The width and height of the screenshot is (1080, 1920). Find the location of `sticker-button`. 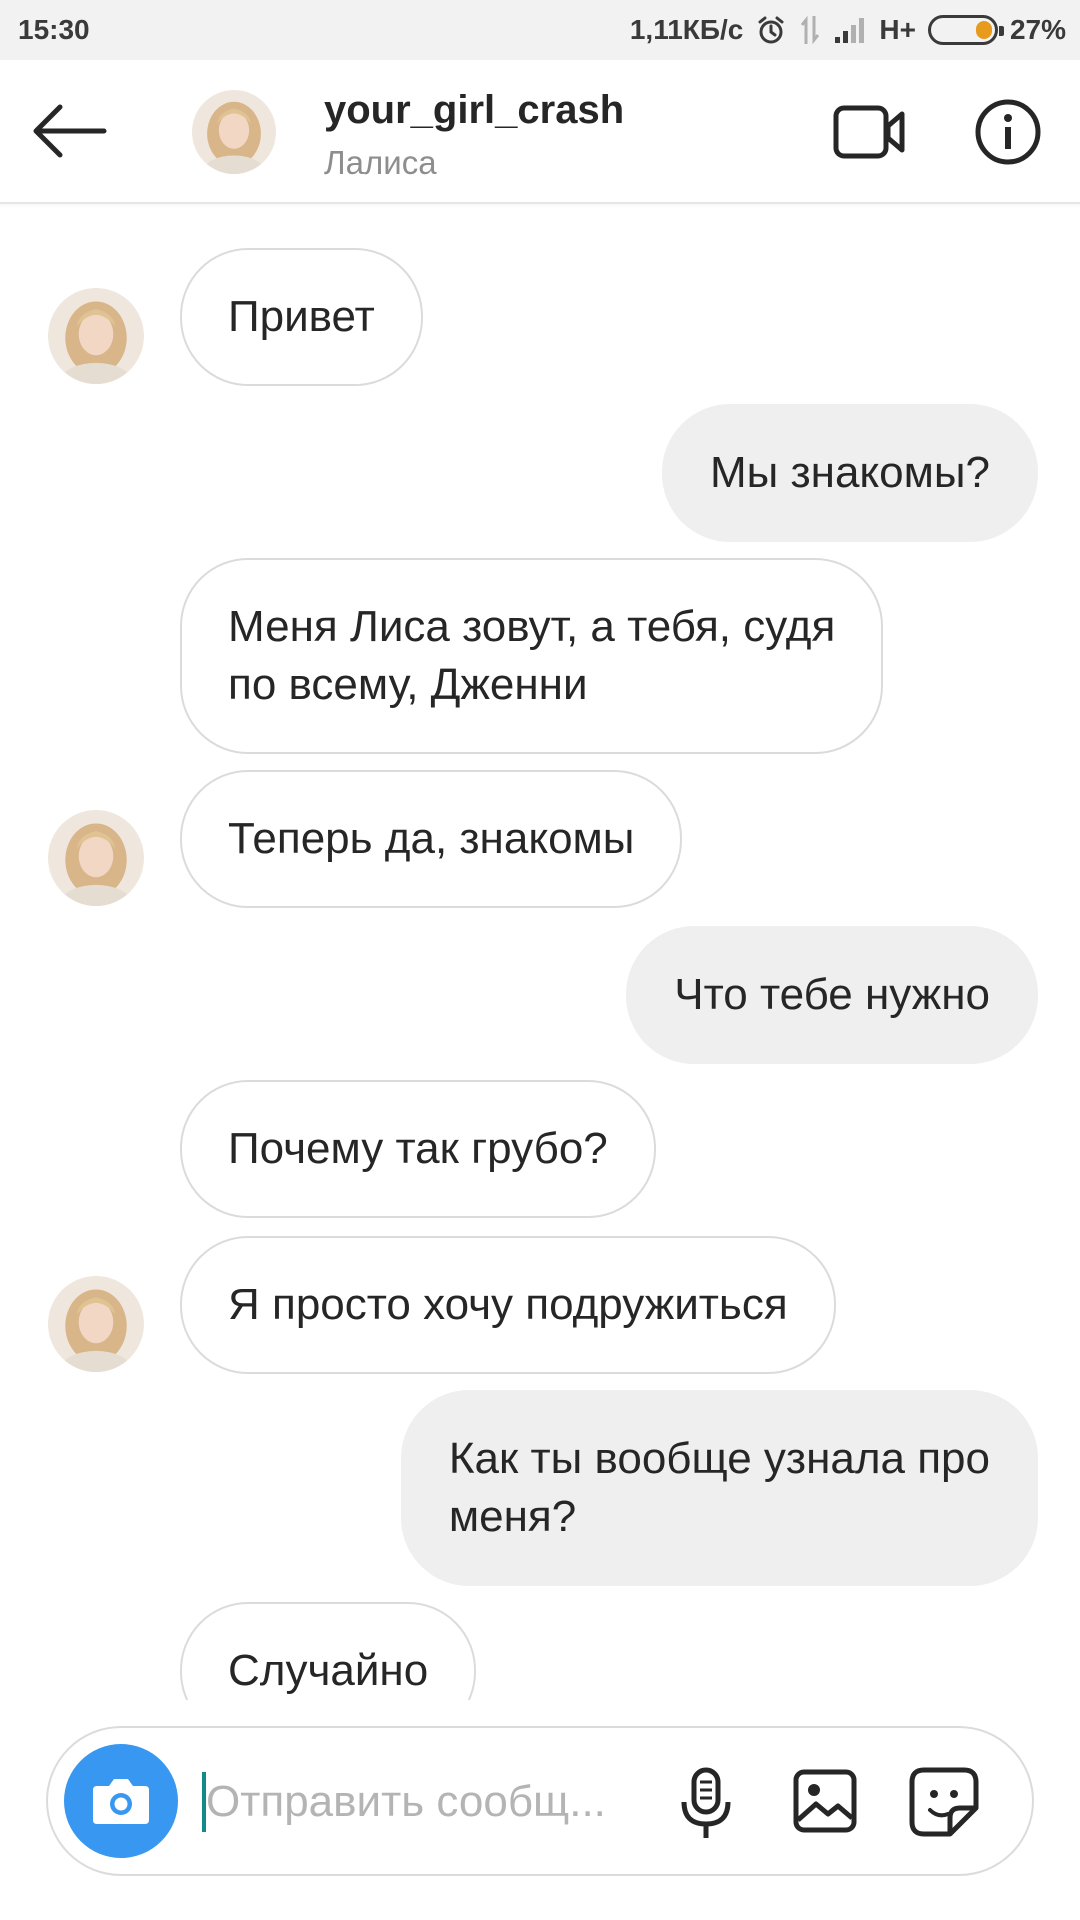

sticker-button is located at coordinates (944, 1802).